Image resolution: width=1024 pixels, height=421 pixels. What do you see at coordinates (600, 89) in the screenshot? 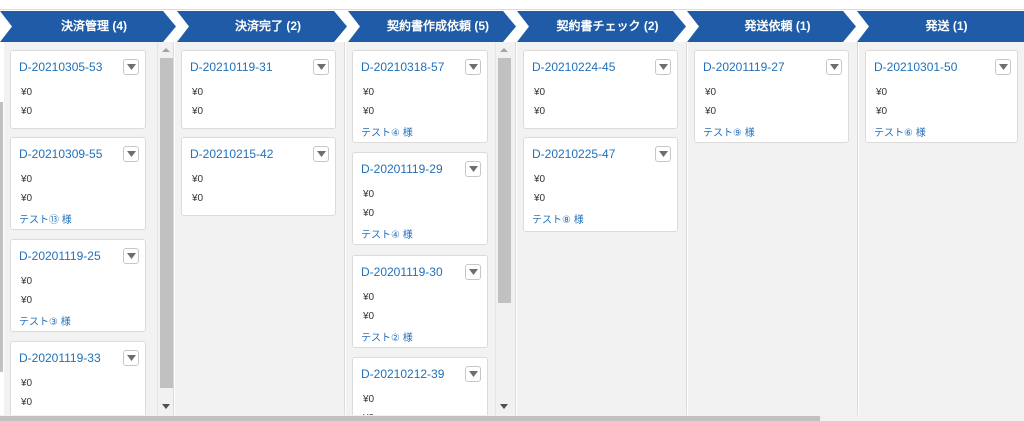
I see `card: D-20210224-45 ¥0 ¥0` at bounding box center [600, 89].